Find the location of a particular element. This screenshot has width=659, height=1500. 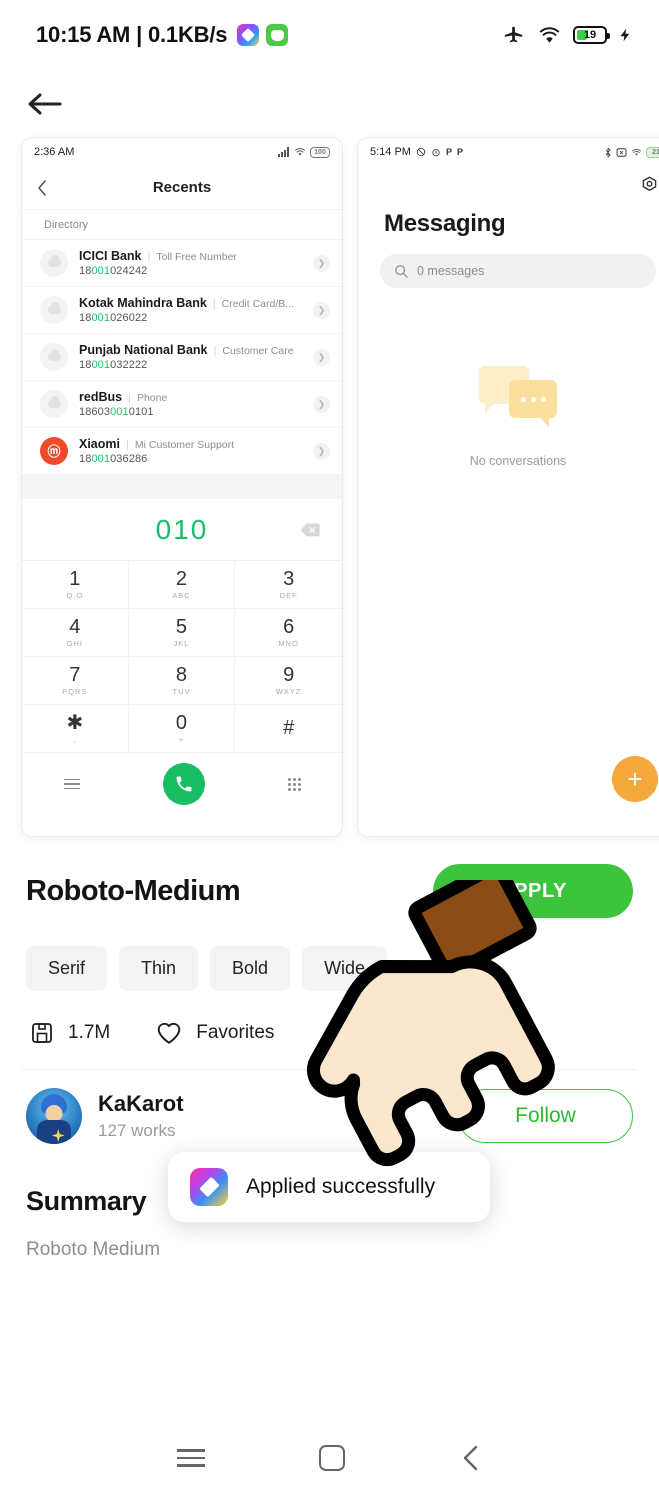

contact-info: Xiaomi | Mi Customer Support 18001036286 is located at coordinates (190, 451).